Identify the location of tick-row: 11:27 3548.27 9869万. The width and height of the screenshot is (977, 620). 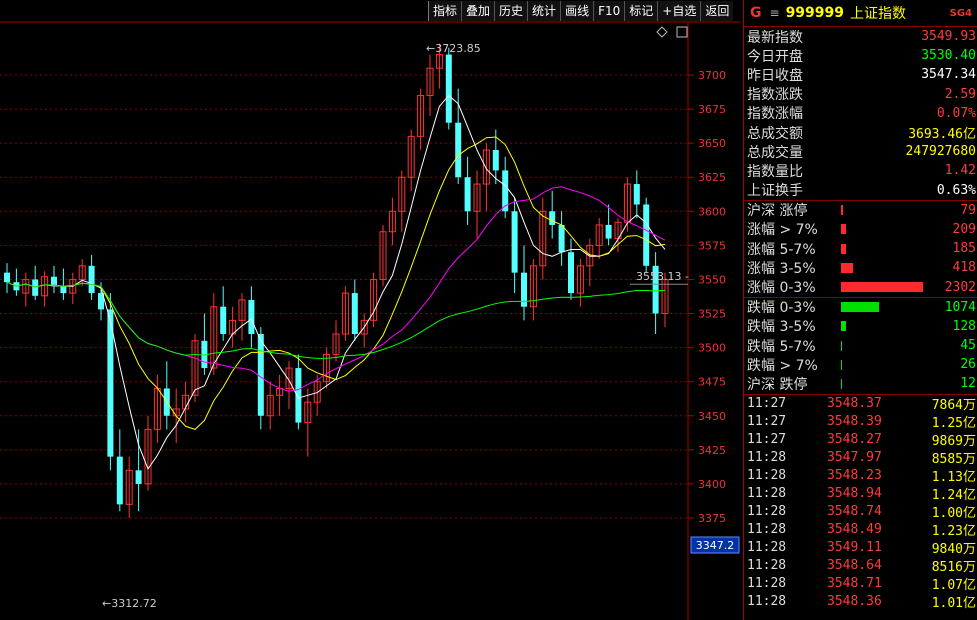
(860, 440).